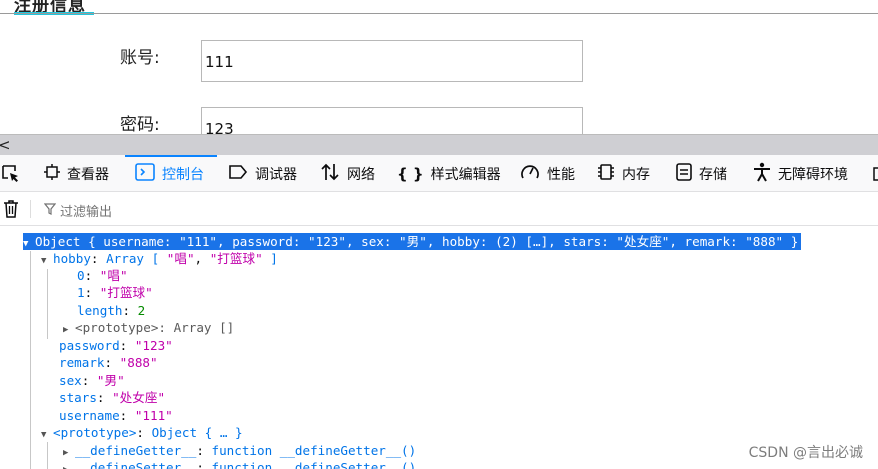 This screenshot has width=878, height=469. What do you see at coordinates (410, 173) in the screenshot?
I see `style-editor-icon: { }` at bounding box center [410, 173].